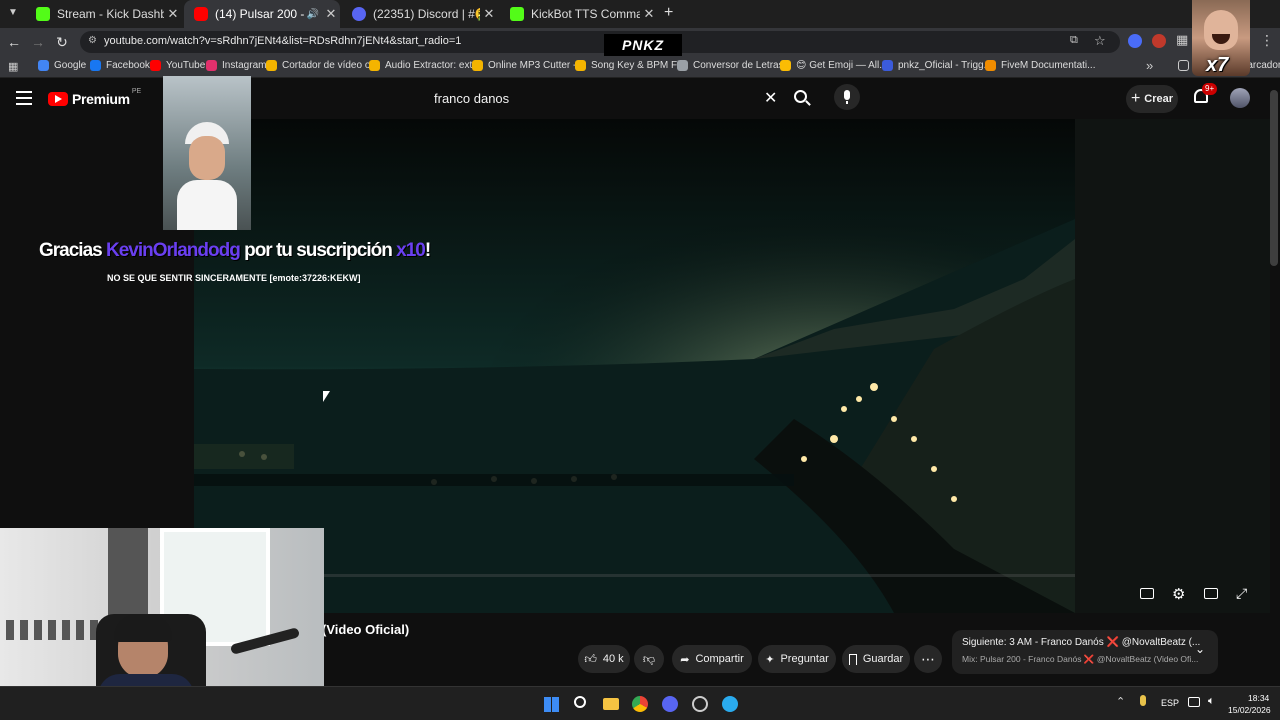  I want to click on tab-title: (14) Pulsar 200 - Franco Da, so click(259, 14).